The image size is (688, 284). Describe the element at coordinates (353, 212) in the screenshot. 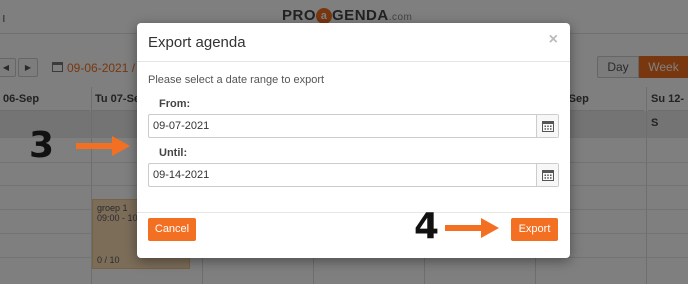

I see `dialog-footer-divider` at that location.